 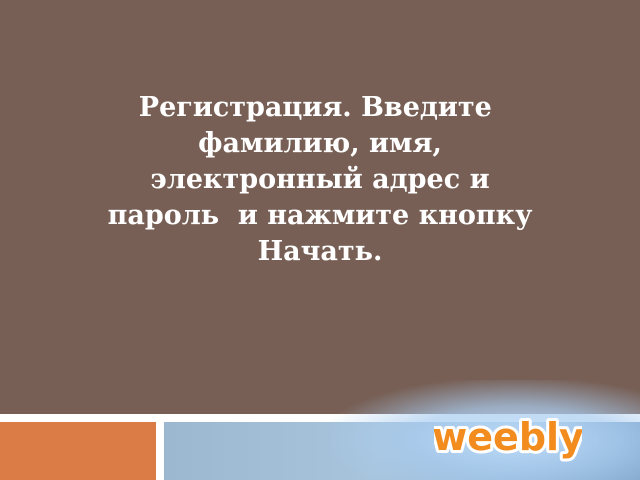 I want to click on weebly-logo: weebly weebly, so click(x=508, y=437).